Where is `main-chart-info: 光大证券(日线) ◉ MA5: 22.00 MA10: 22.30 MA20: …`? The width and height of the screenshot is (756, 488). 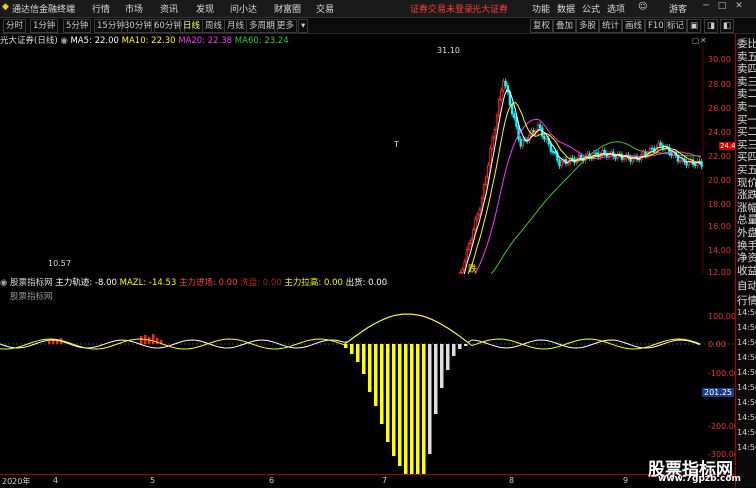 main-chart-info: 光大证券(日线) ◉ MA5: 22.00 MA10: 22.30 MA20: … is located at coordinates (144, 40).